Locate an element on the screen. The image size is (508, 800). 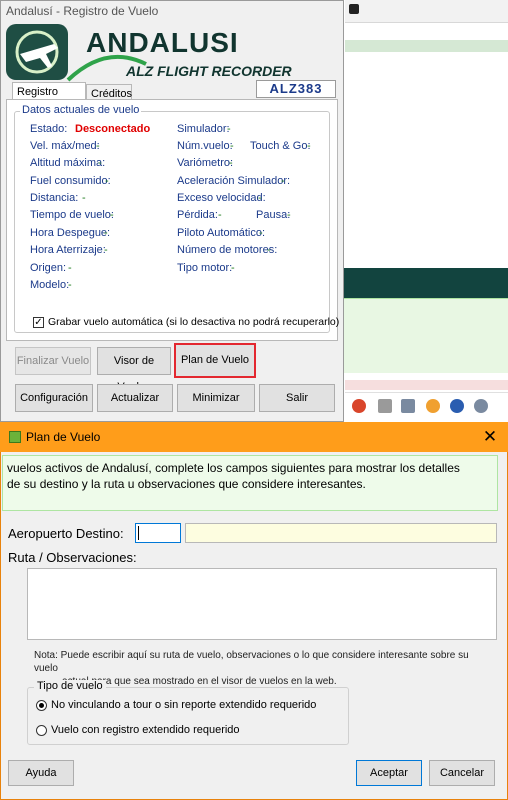
toolbar-record-icon is located at coordinates (359, 406).